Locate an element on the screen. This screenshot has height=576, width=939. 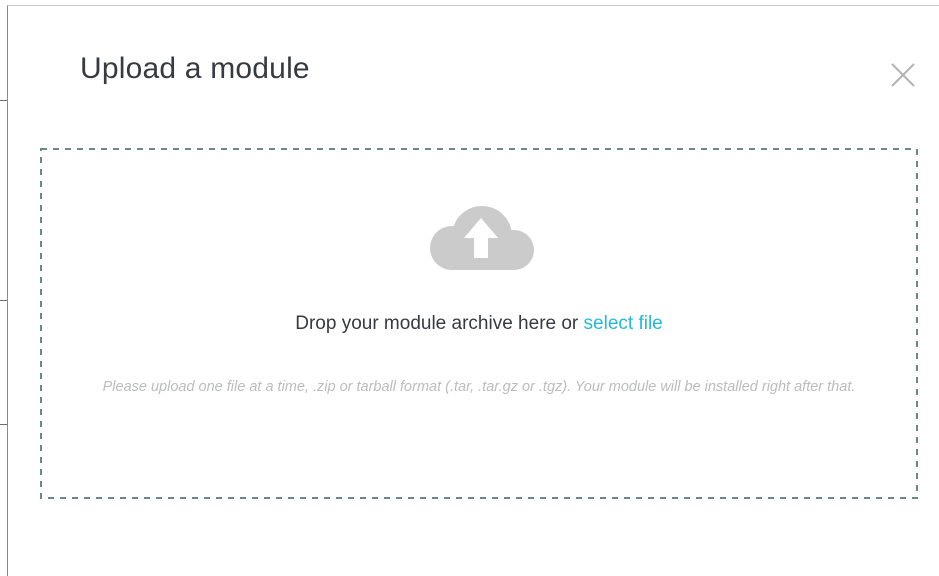
modal-title: Upload a module is located at coordinates (195, 68).